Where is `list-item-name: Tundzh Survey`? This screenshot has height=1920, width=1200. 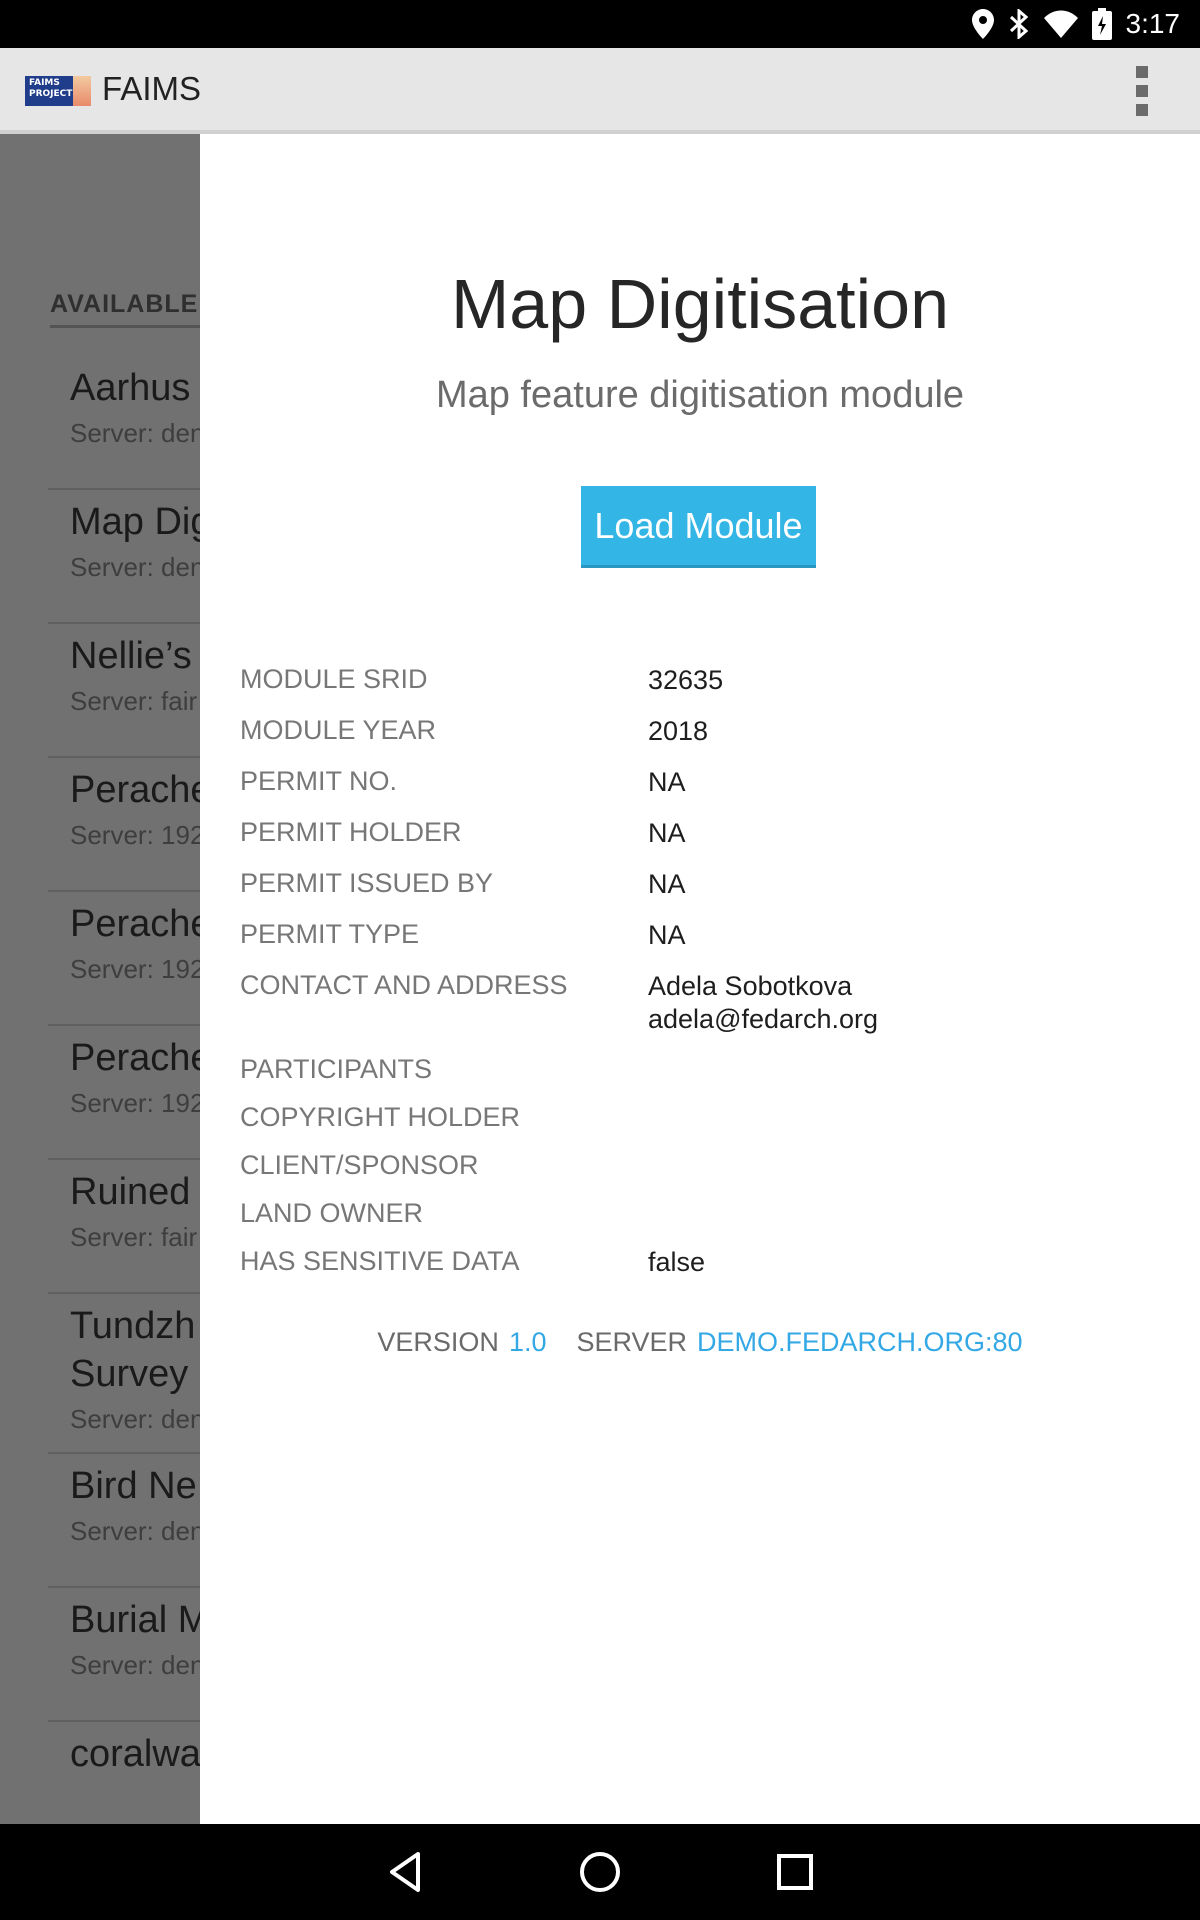 list-item-name: Tundzh Survey is located at coordinates (133, 1350).